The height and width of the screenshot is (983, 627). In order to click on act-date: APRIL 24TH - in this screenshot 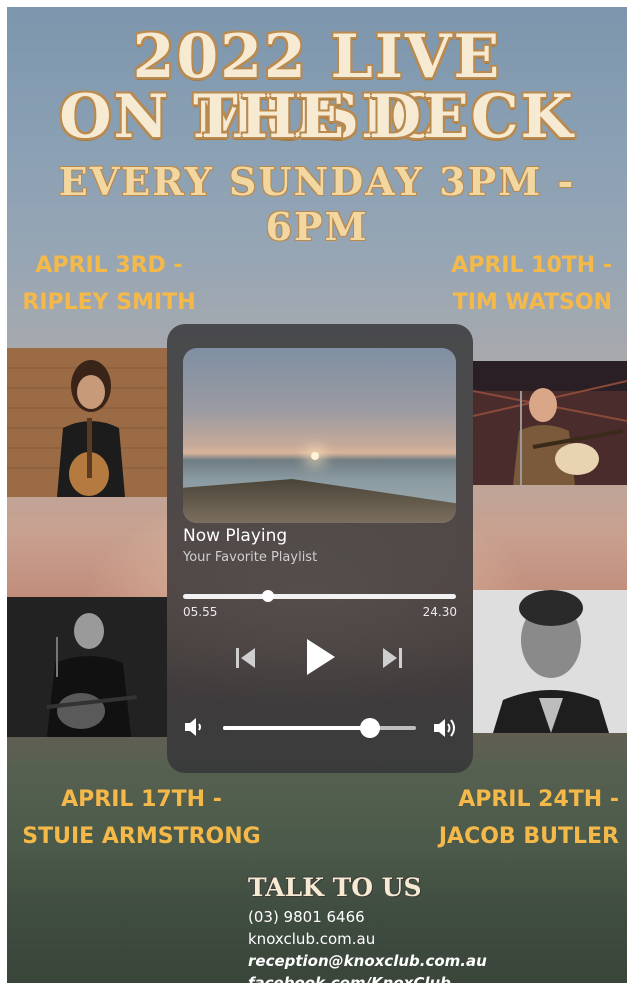, I will do `click(538, 799)`.